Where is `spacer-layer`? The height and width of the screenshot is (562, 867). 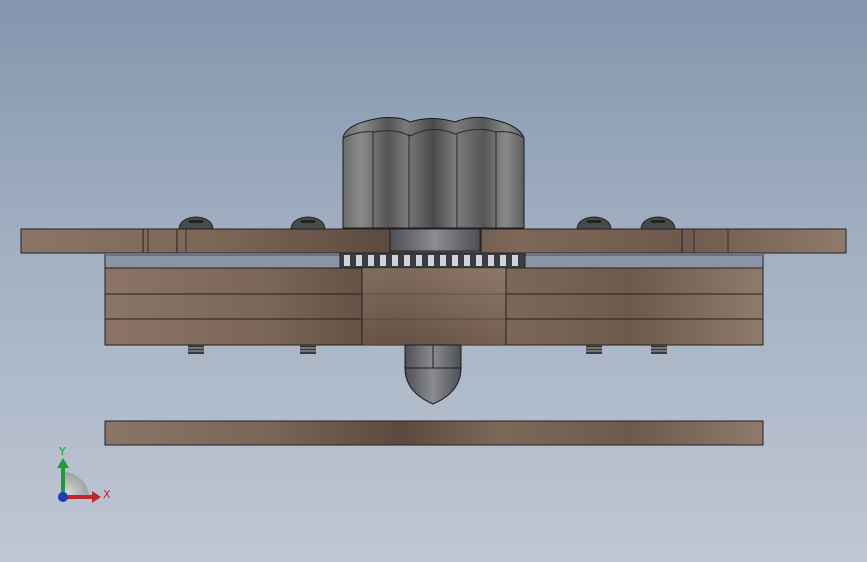 spacer-layer is located at coordinates (434, 260).